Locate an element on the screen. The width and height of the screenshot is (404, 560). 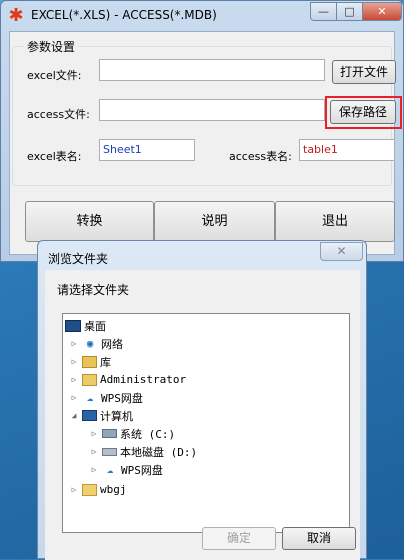
excel-file-label: excel文件: is located at coordinates (54, 75).